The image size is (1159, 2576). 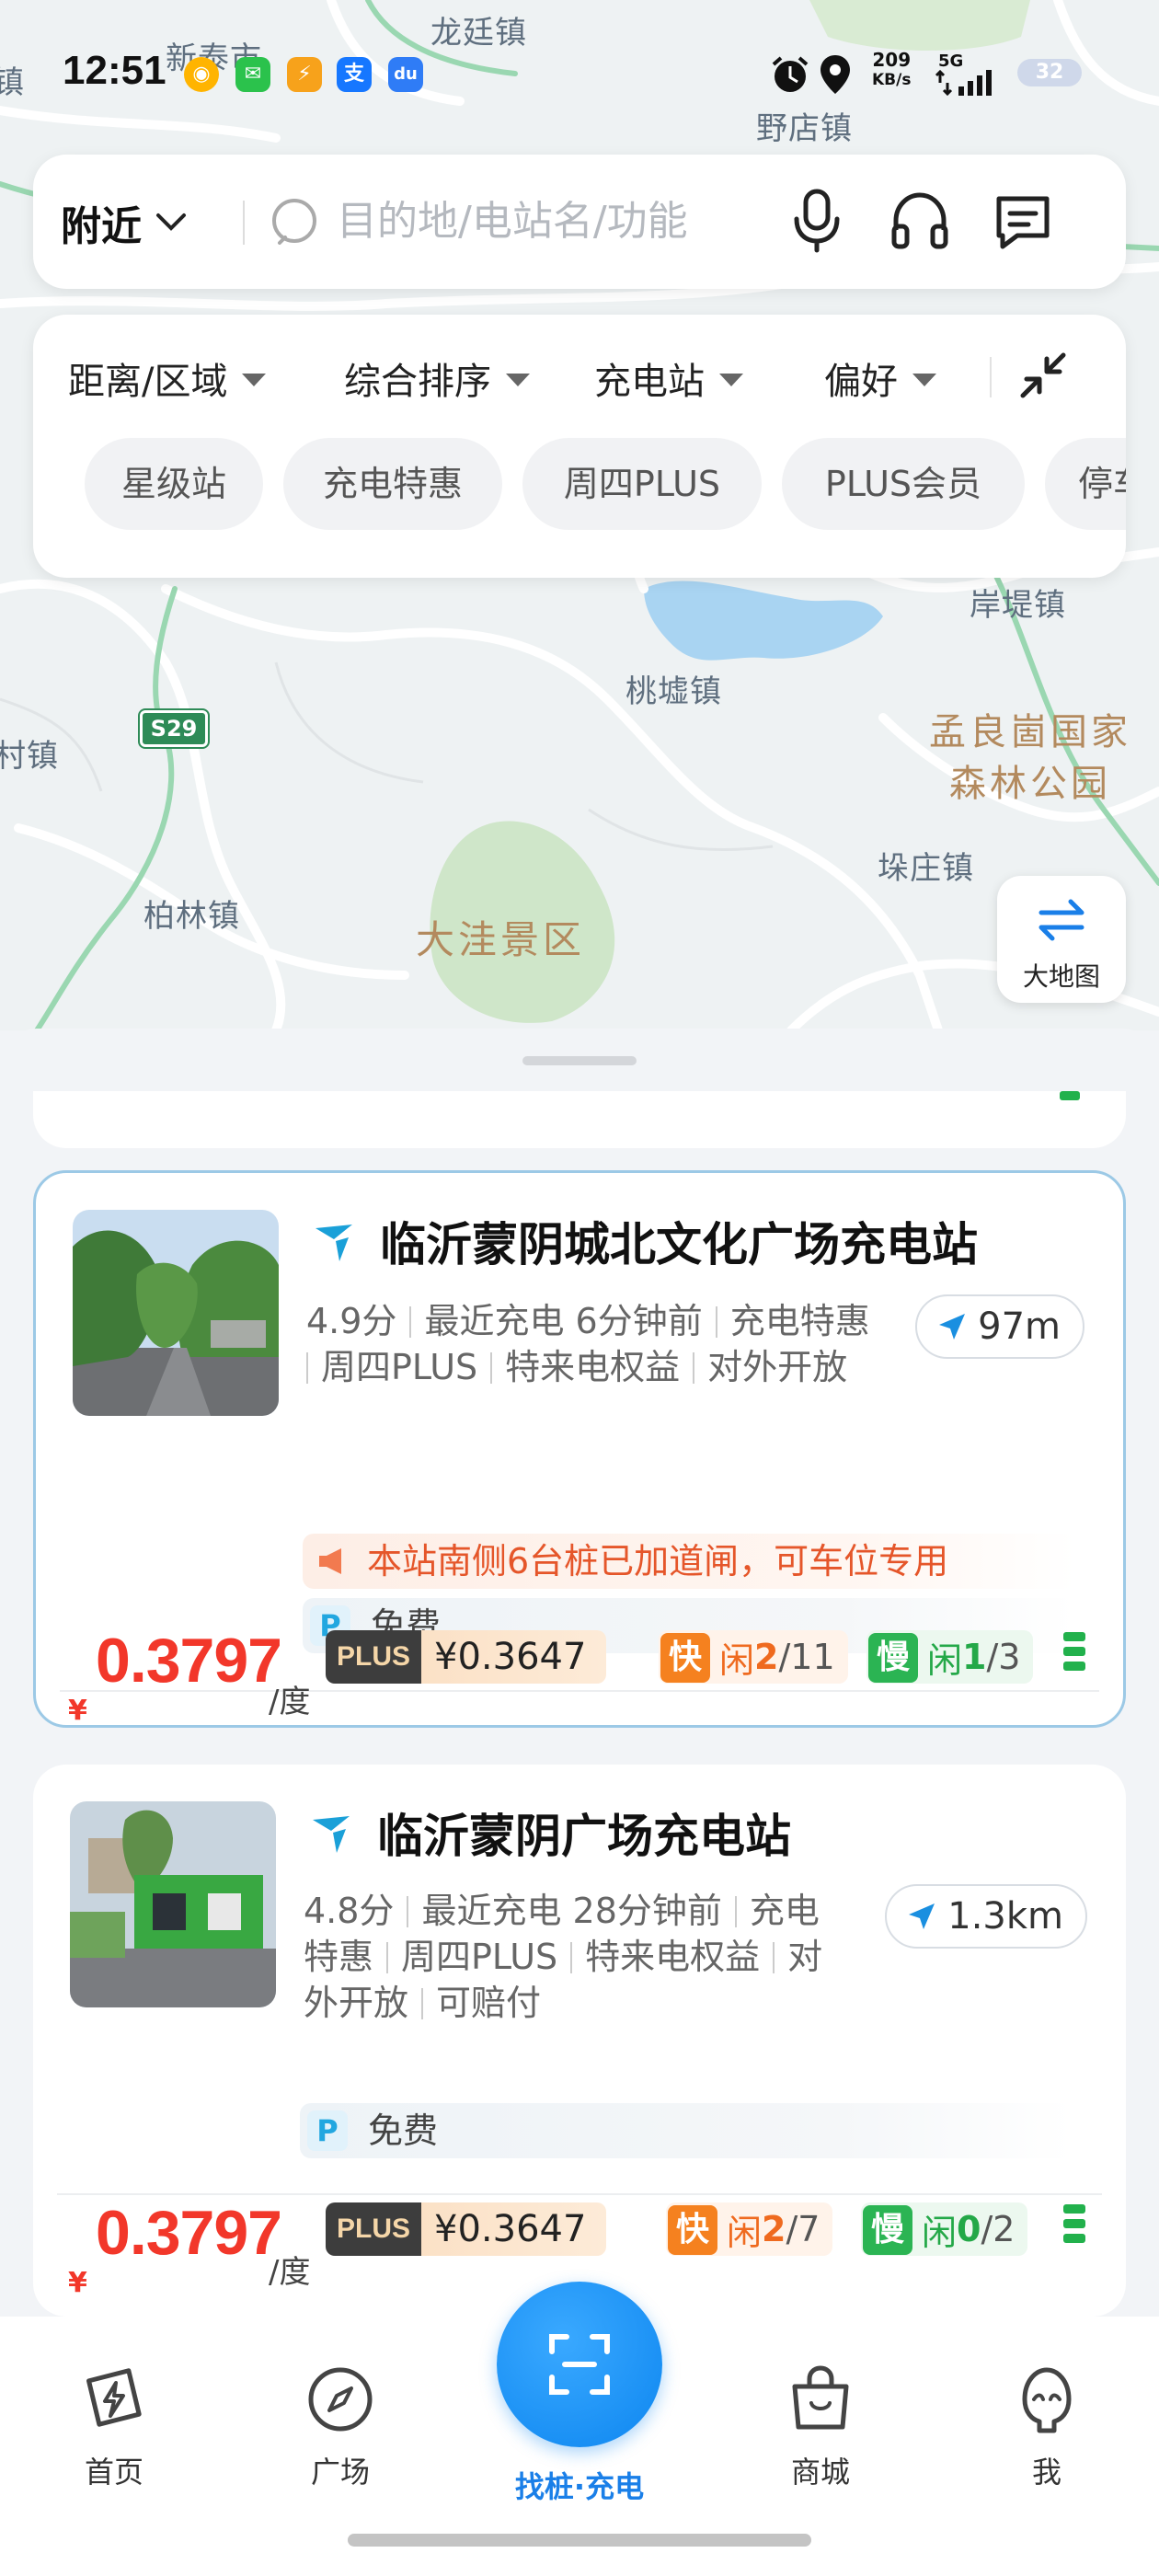 I want to click on station-tag: 对外开放, so click(x=777, y=1367).